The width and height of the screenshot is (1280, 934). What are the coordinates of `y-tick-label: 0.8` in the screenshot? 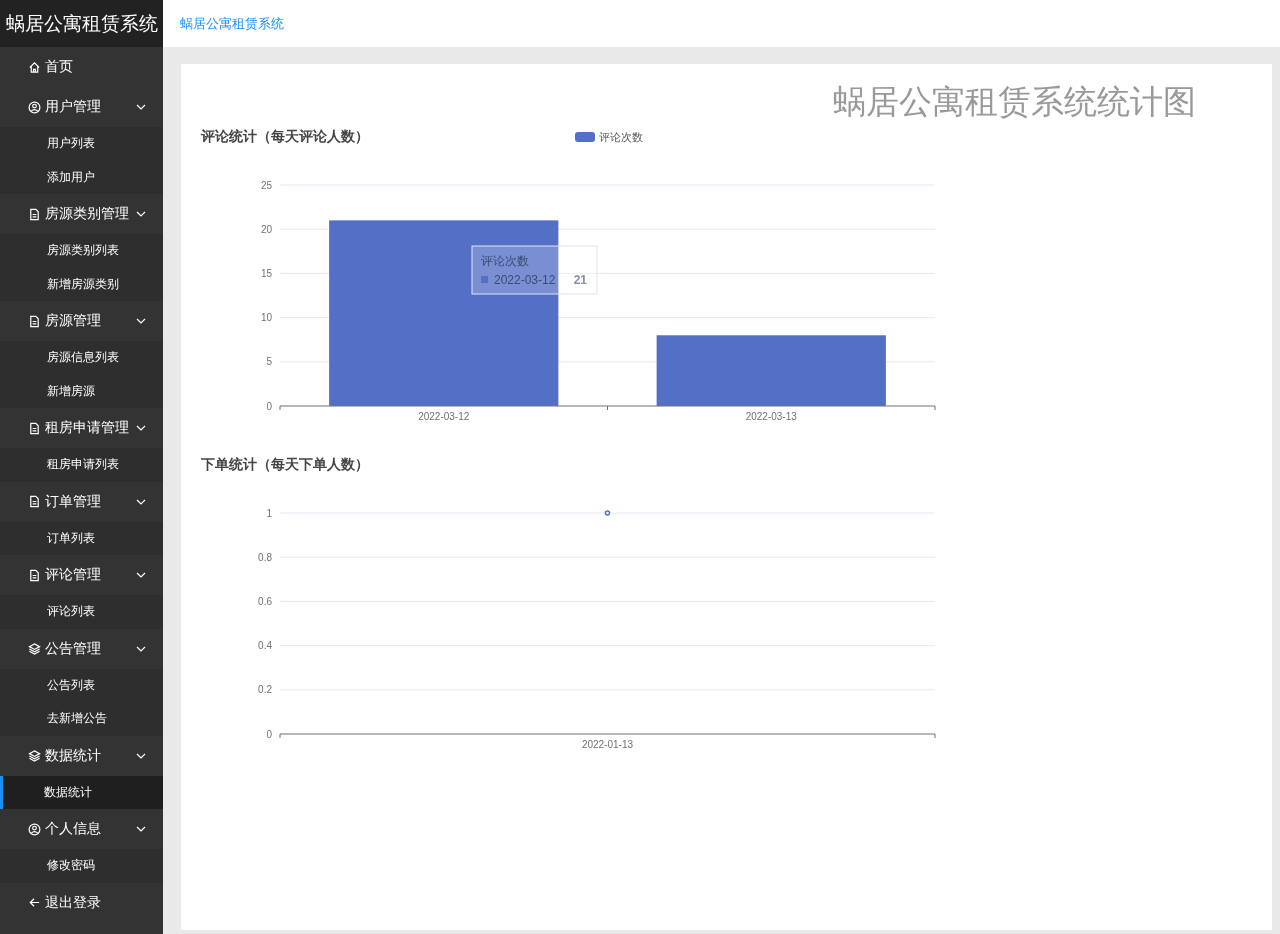 It's located at (265, 557).